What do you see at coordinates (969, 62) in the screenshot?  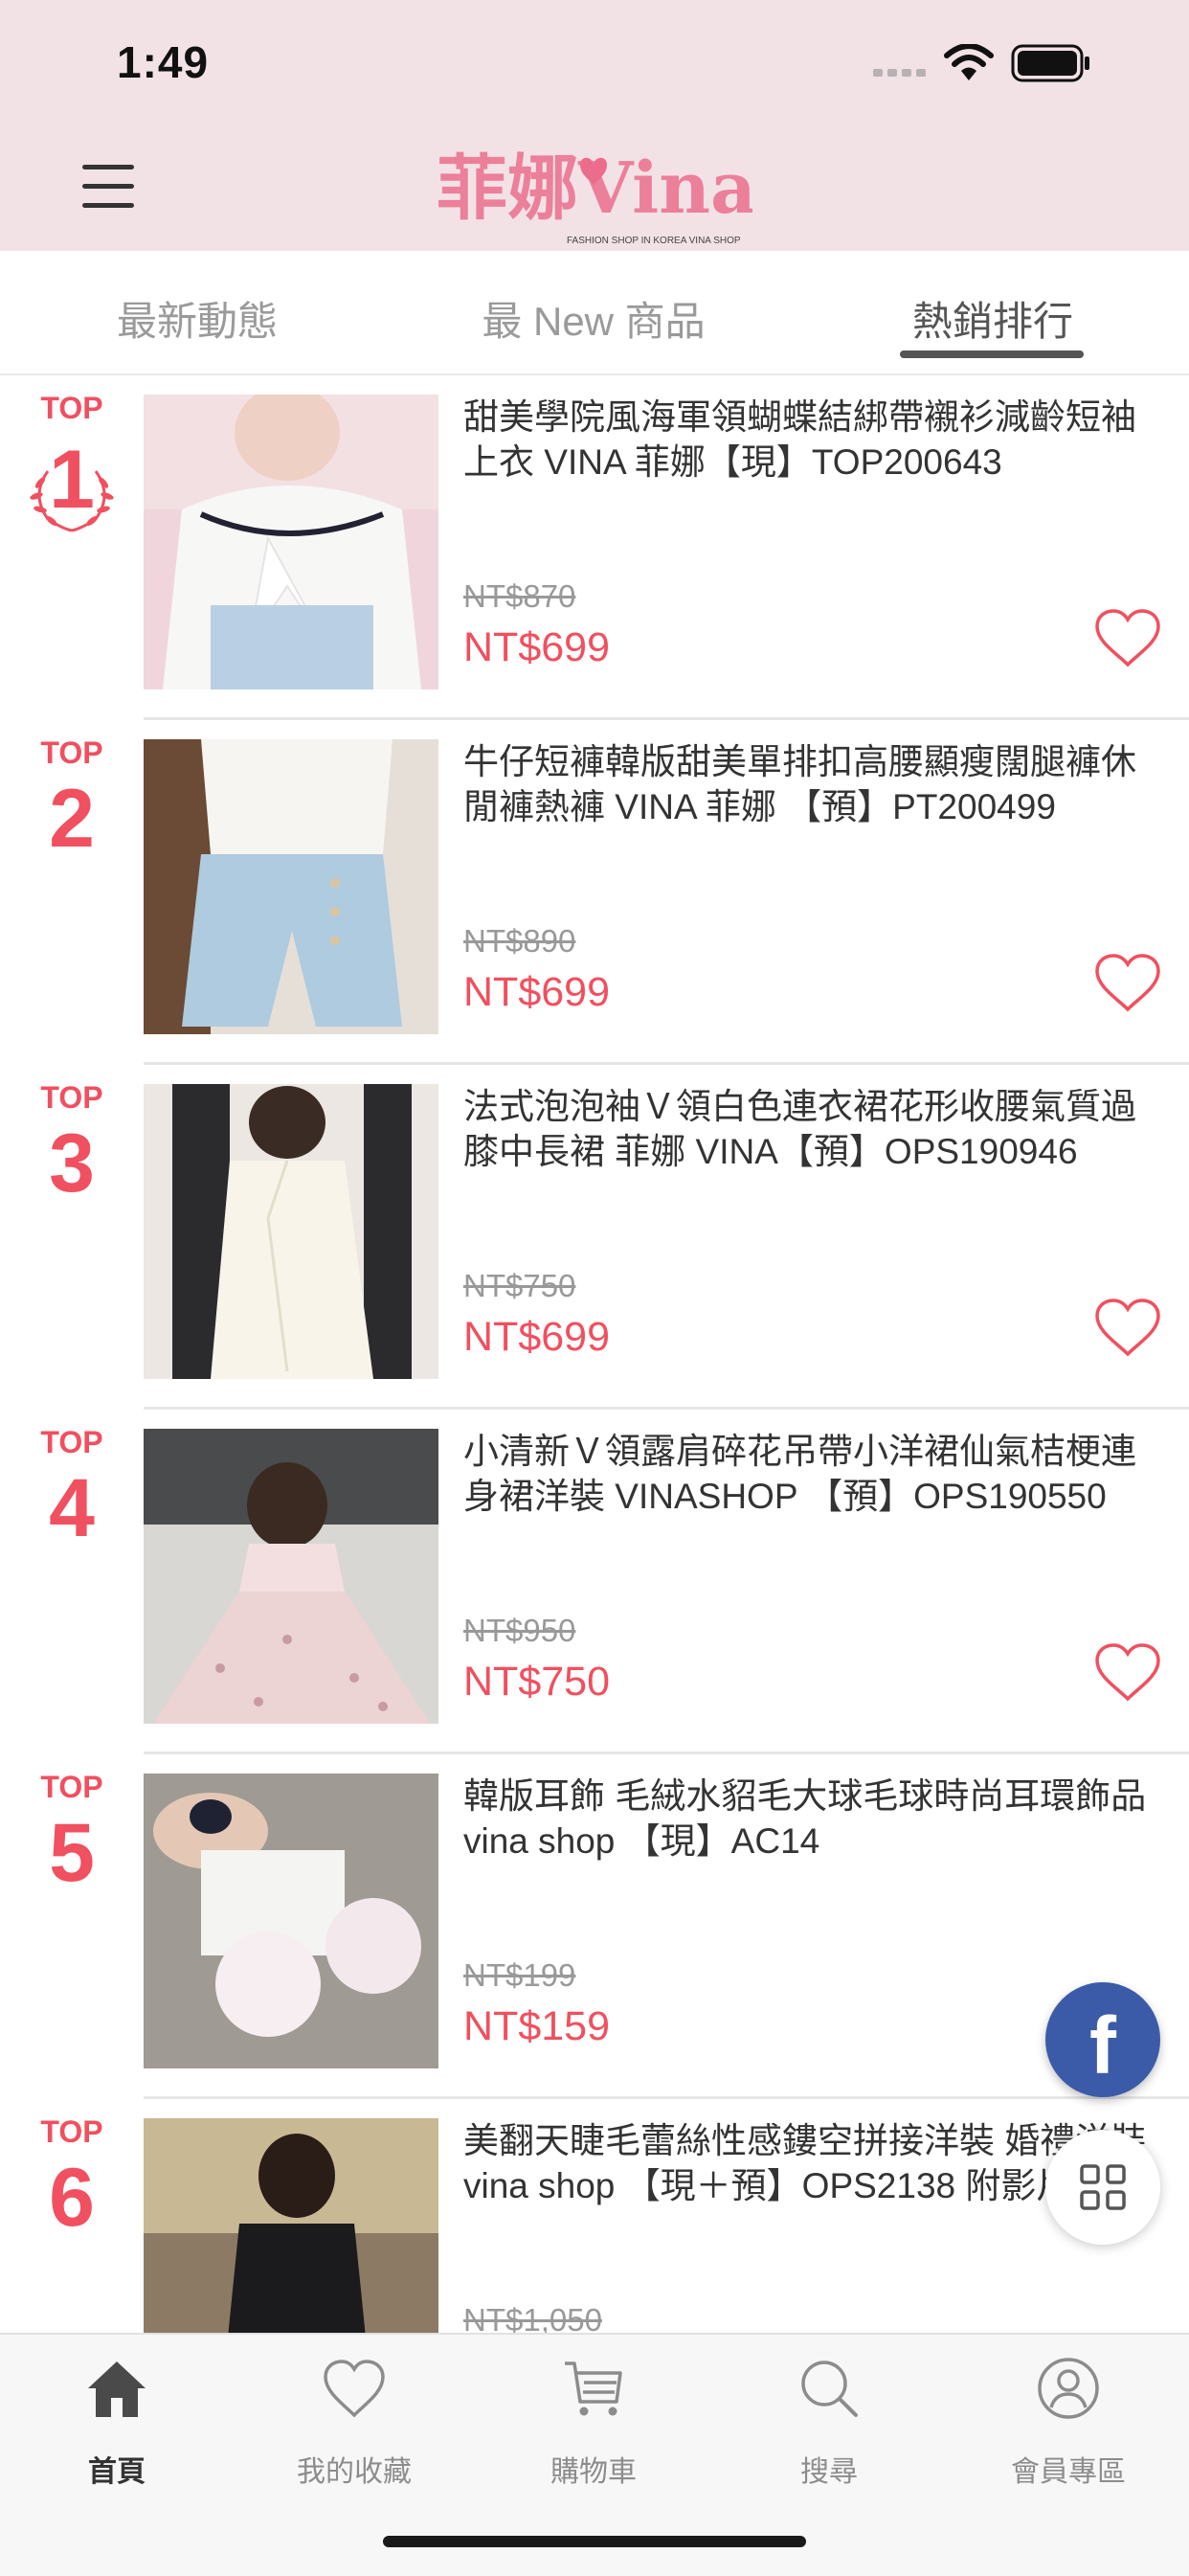 I see `wifi-icon` at bounding box center [969, 62].